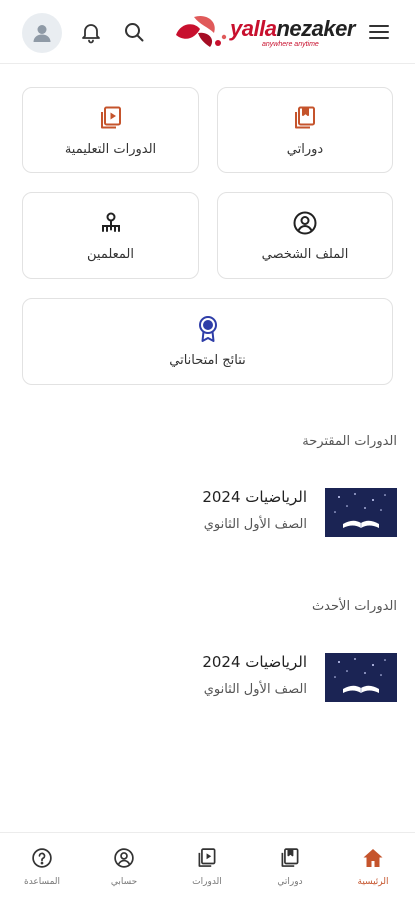 The image size is (415, 900). I want to click on avatar, so click(42, 33).